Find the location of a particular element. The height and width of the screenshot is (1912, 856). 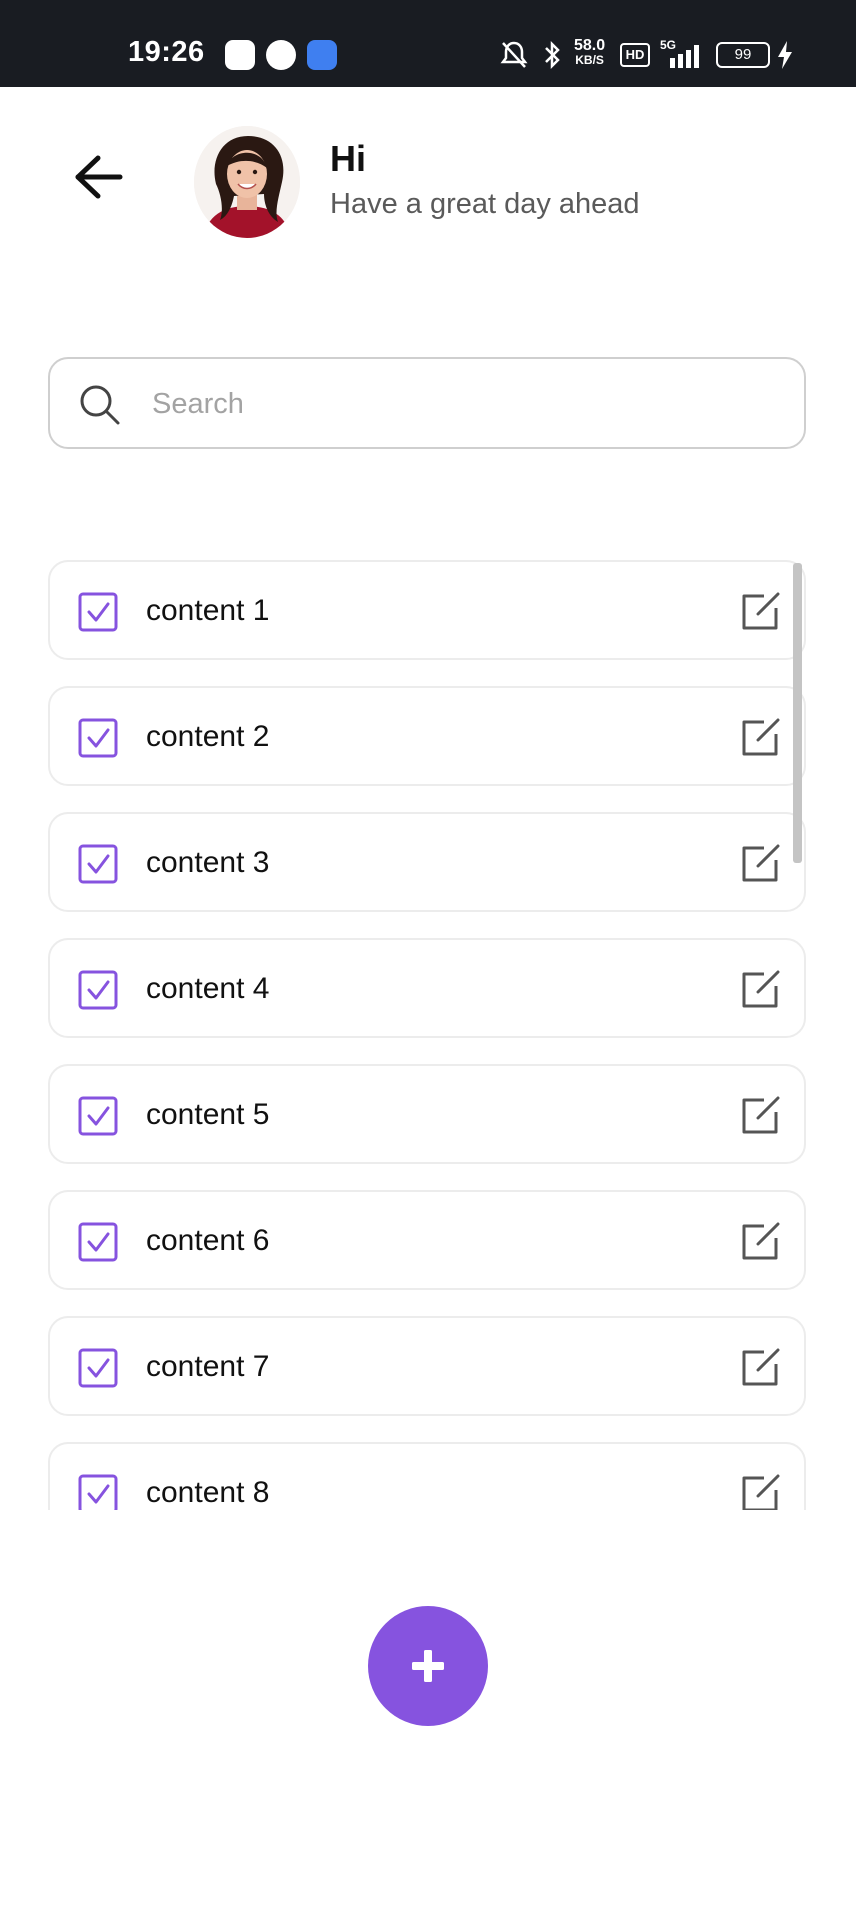

list-item-label: content 8 is located at coordinates (208, 1492).